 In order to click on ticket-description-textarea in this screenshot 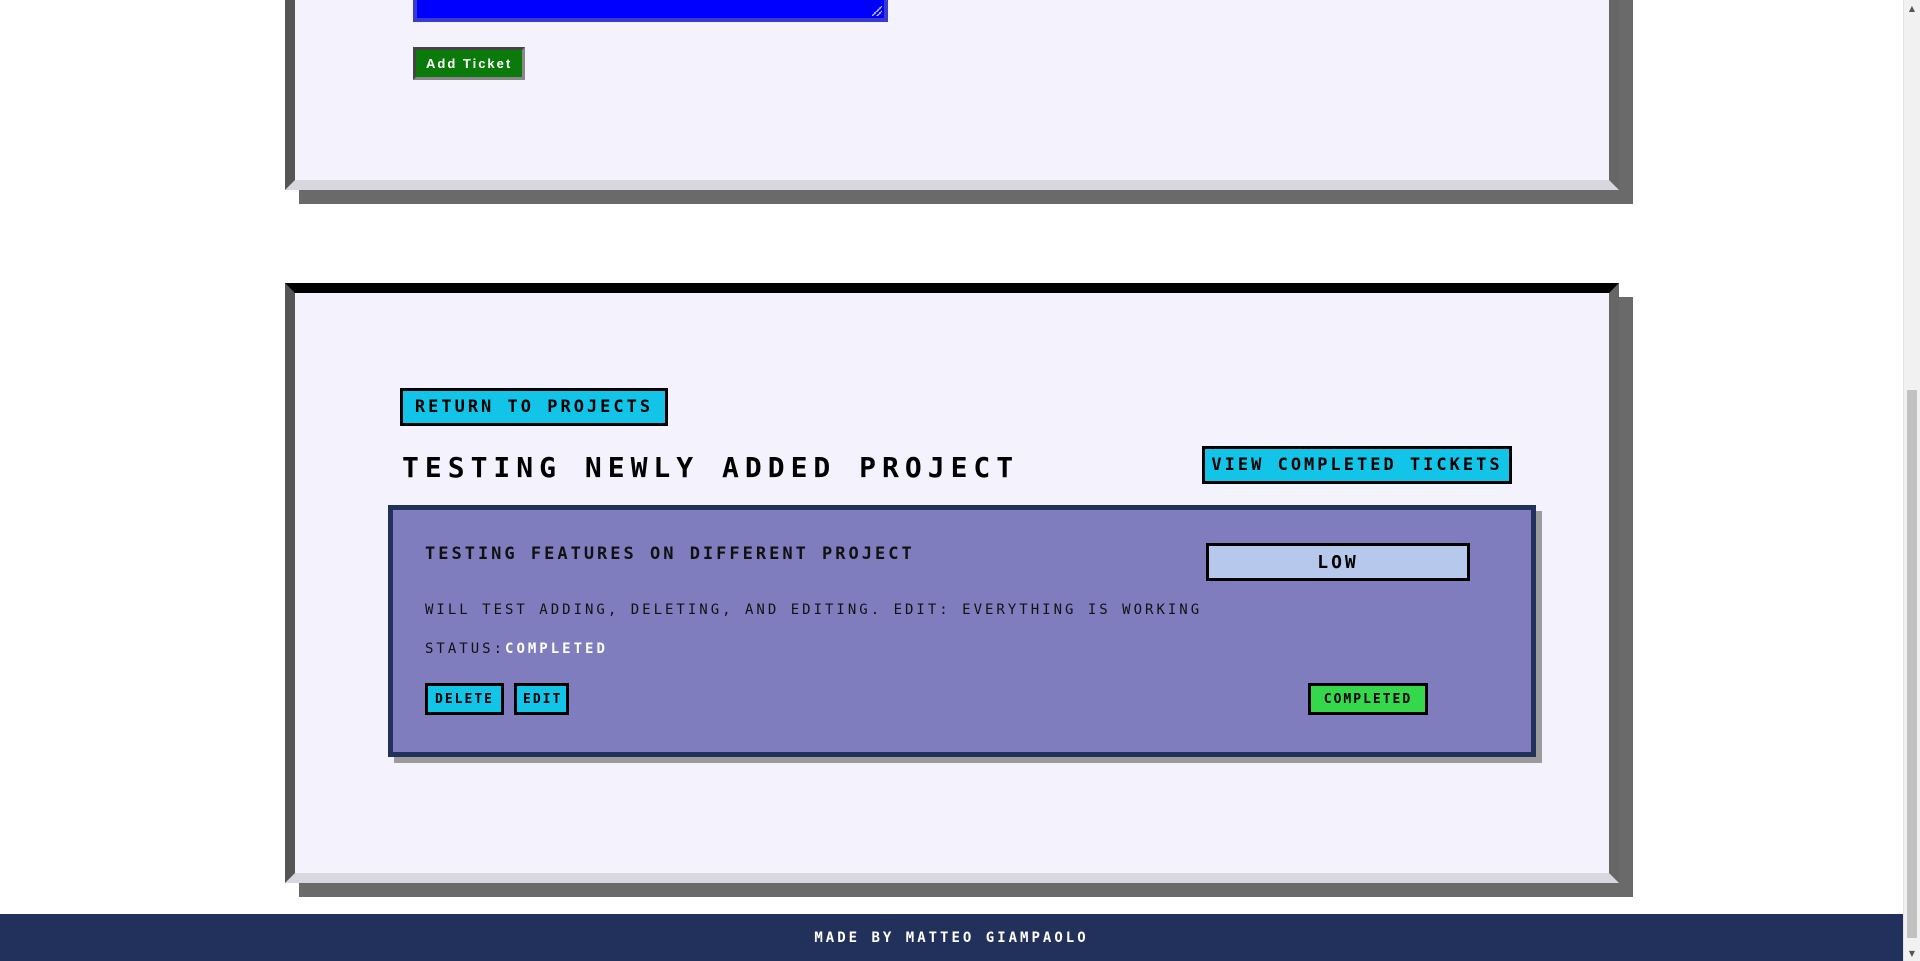, I will do `click(650, 11)`.